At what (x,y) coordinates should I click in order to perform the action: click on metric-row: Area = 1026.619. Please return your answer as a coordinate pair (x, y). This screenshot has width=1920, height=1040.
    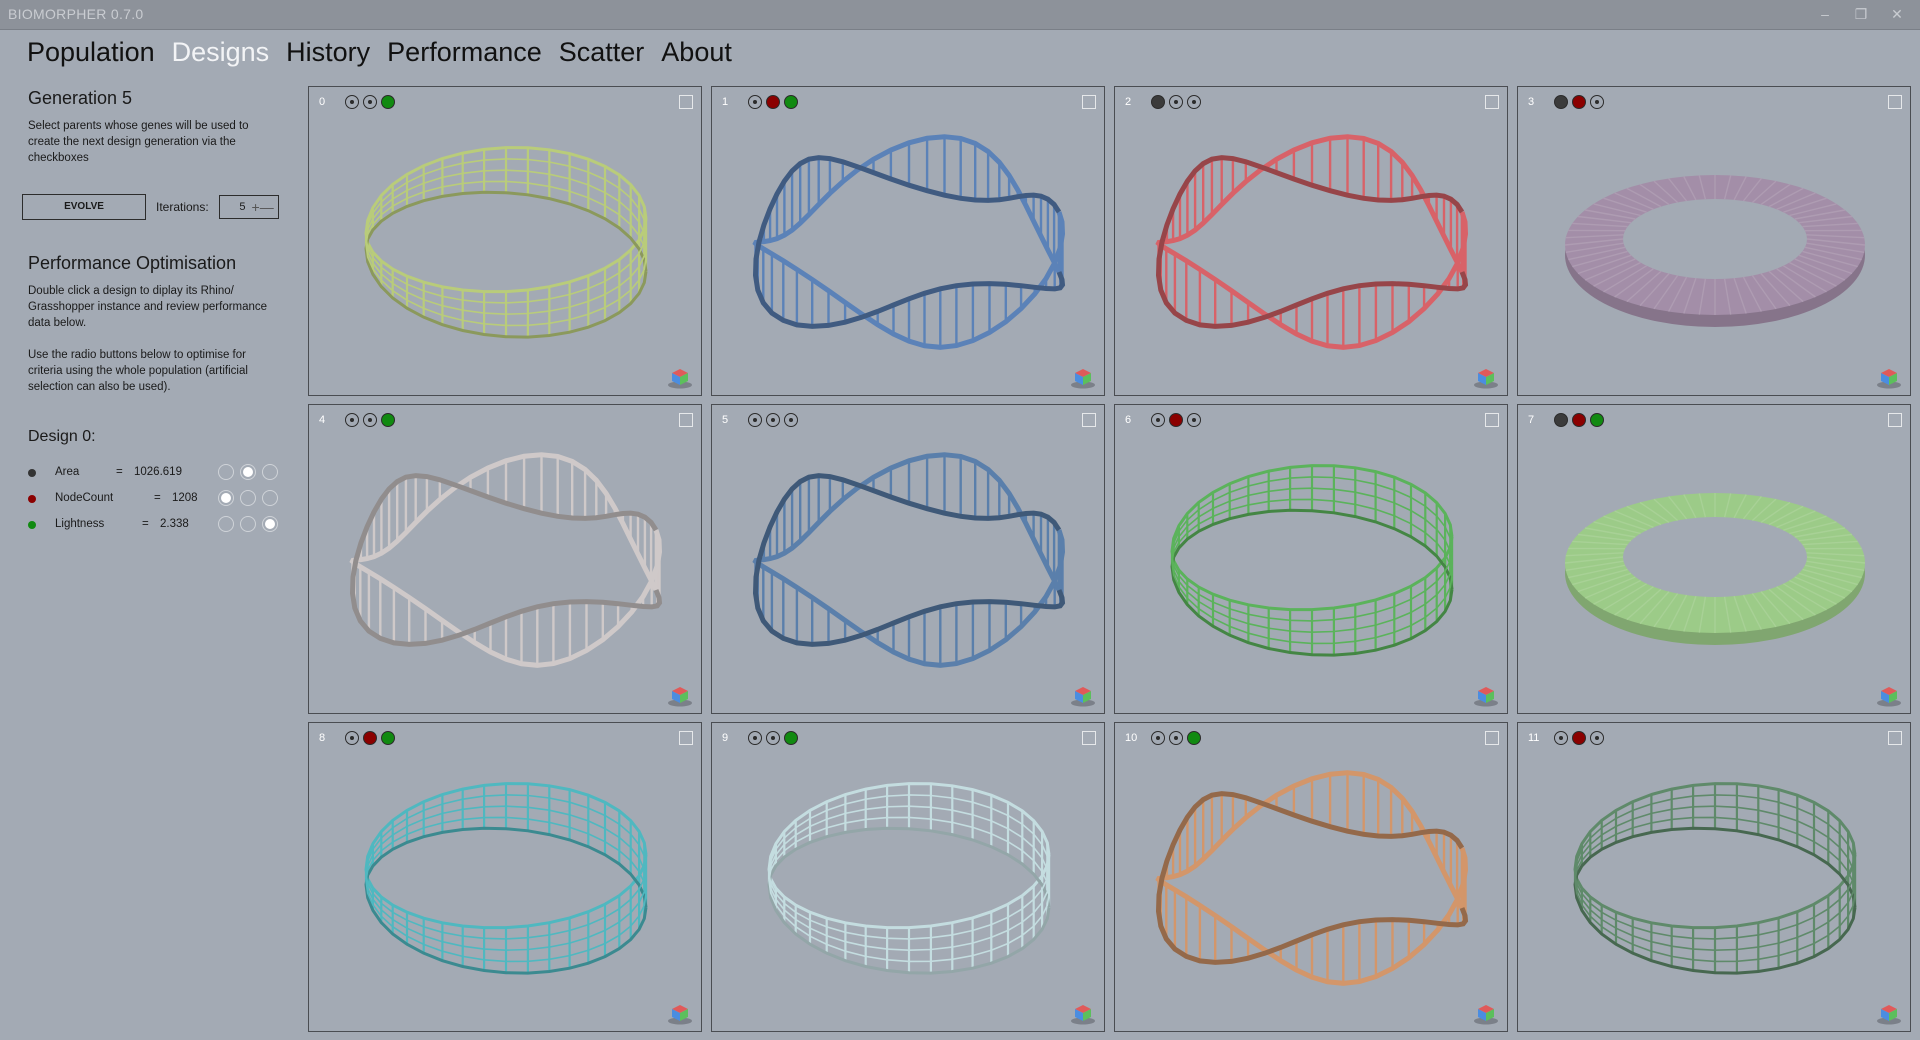
    Looking at the image, I should click on (158, 474).